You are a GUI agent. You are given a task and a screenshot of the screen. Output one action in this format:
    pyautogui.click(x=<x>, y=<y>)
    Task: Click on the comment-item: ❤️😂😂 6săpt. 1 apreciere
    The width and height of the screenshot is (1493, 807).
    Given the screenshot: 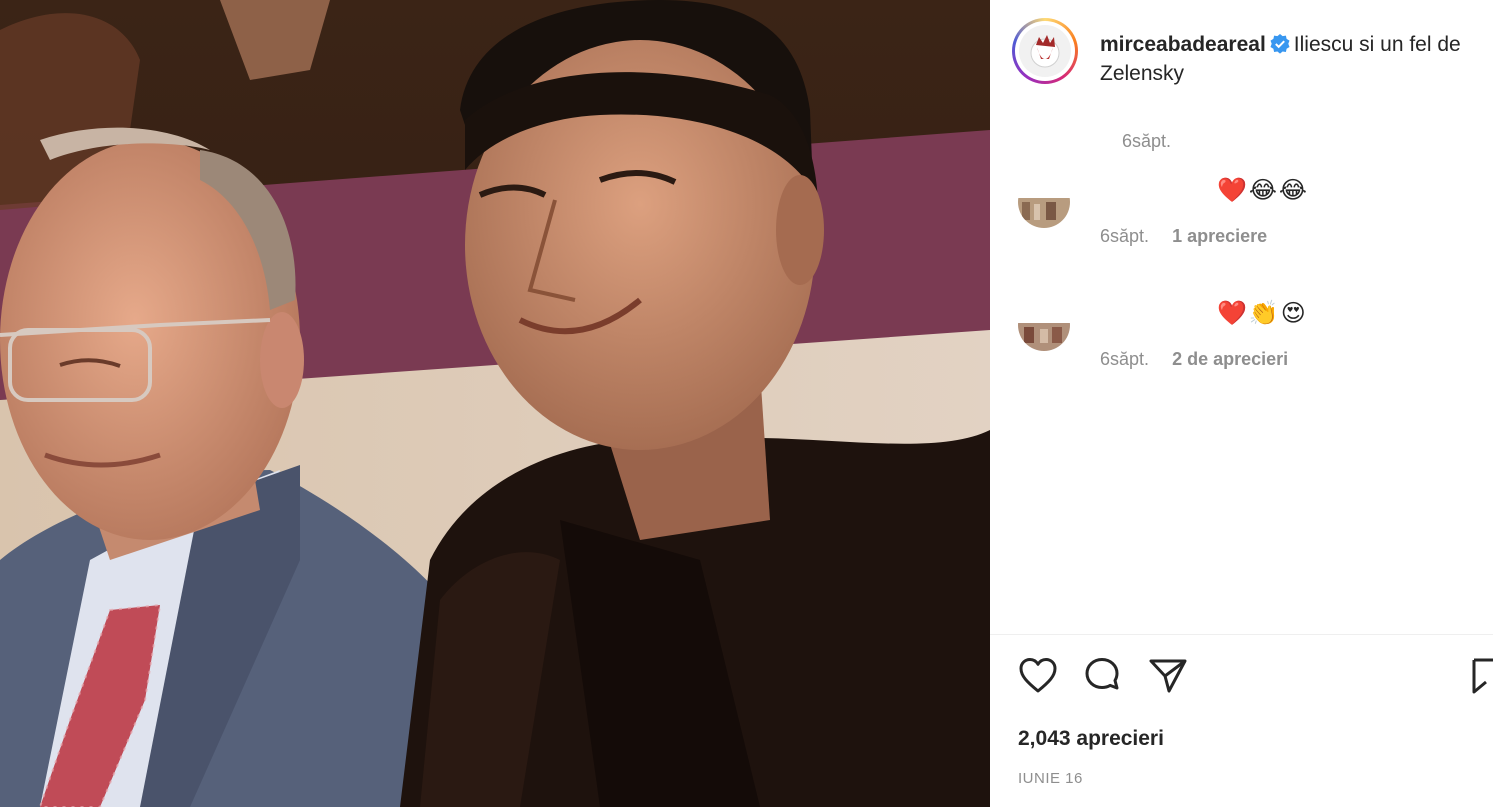 What is the action you would take?
    pyautogui.click(x=1252, y=221)
    